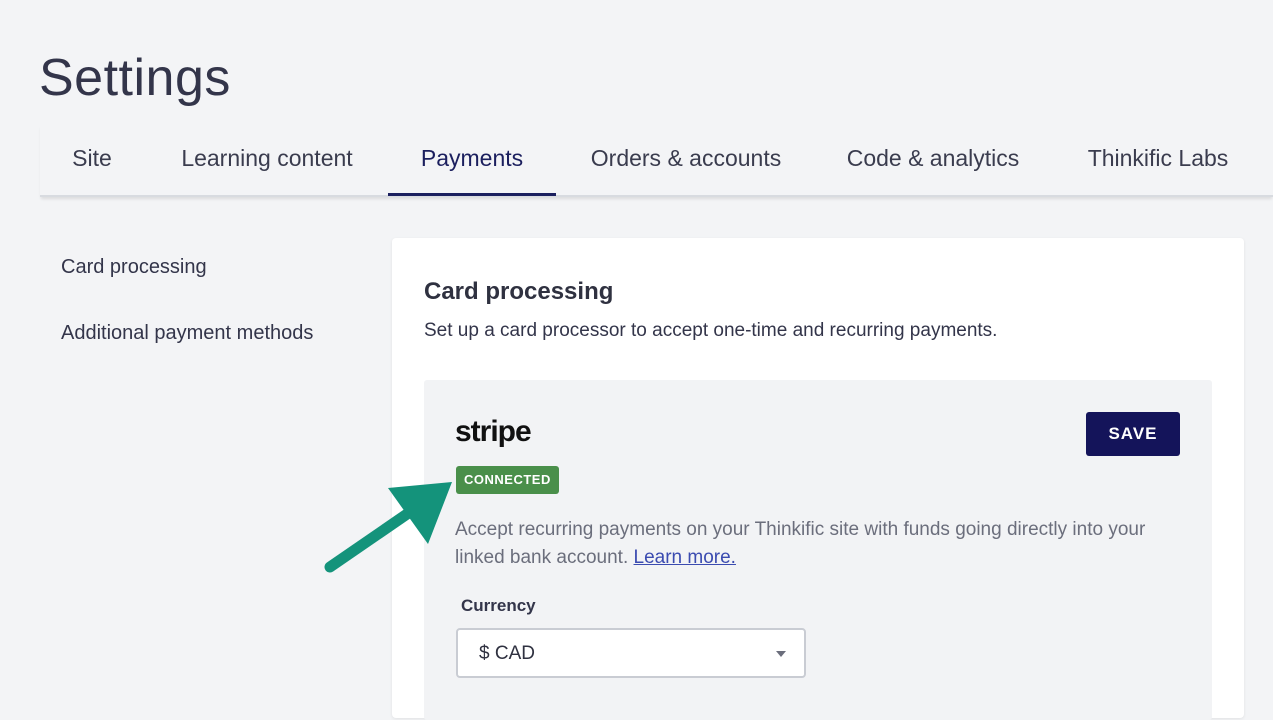 This screenshot has height=720, width=1273. I want to click on currency-select: $ CAD, so click(631, 653).